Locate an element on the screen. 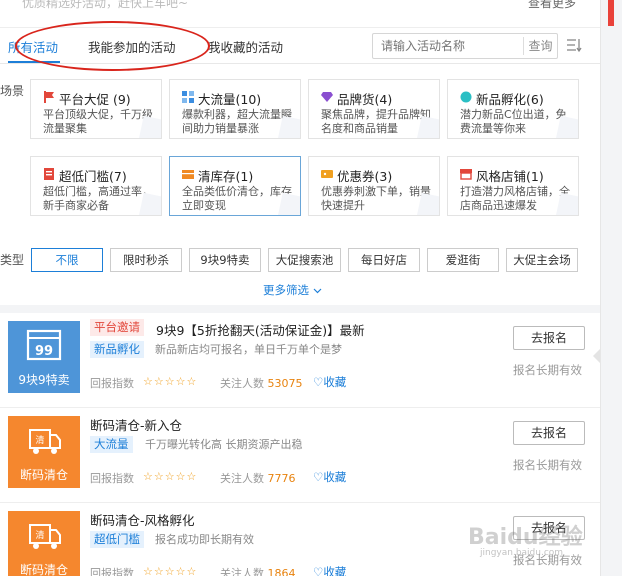  type-chip-promo-search-pool: 大促搜索池 is located at coordinates (304, 260).